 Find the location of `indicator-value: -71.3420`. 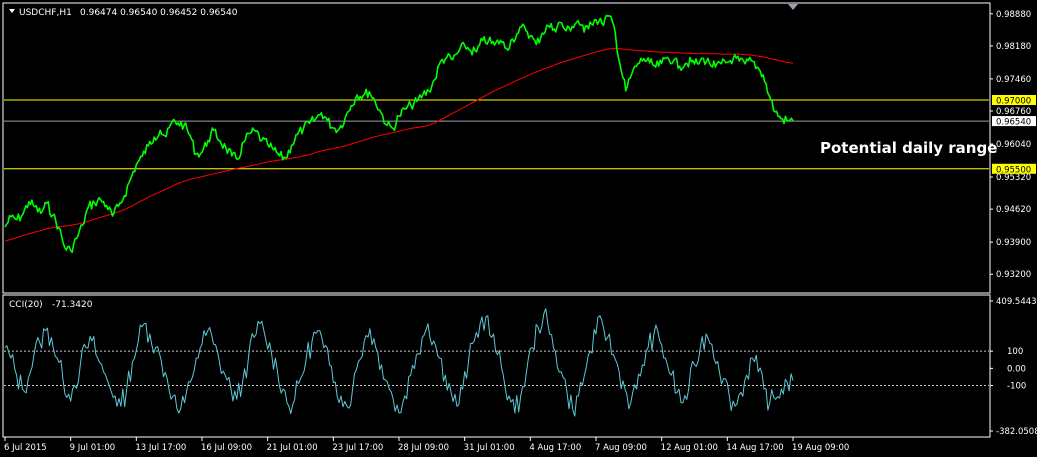

indicator-value: -71.3420 is located at coordinates (72, 305).